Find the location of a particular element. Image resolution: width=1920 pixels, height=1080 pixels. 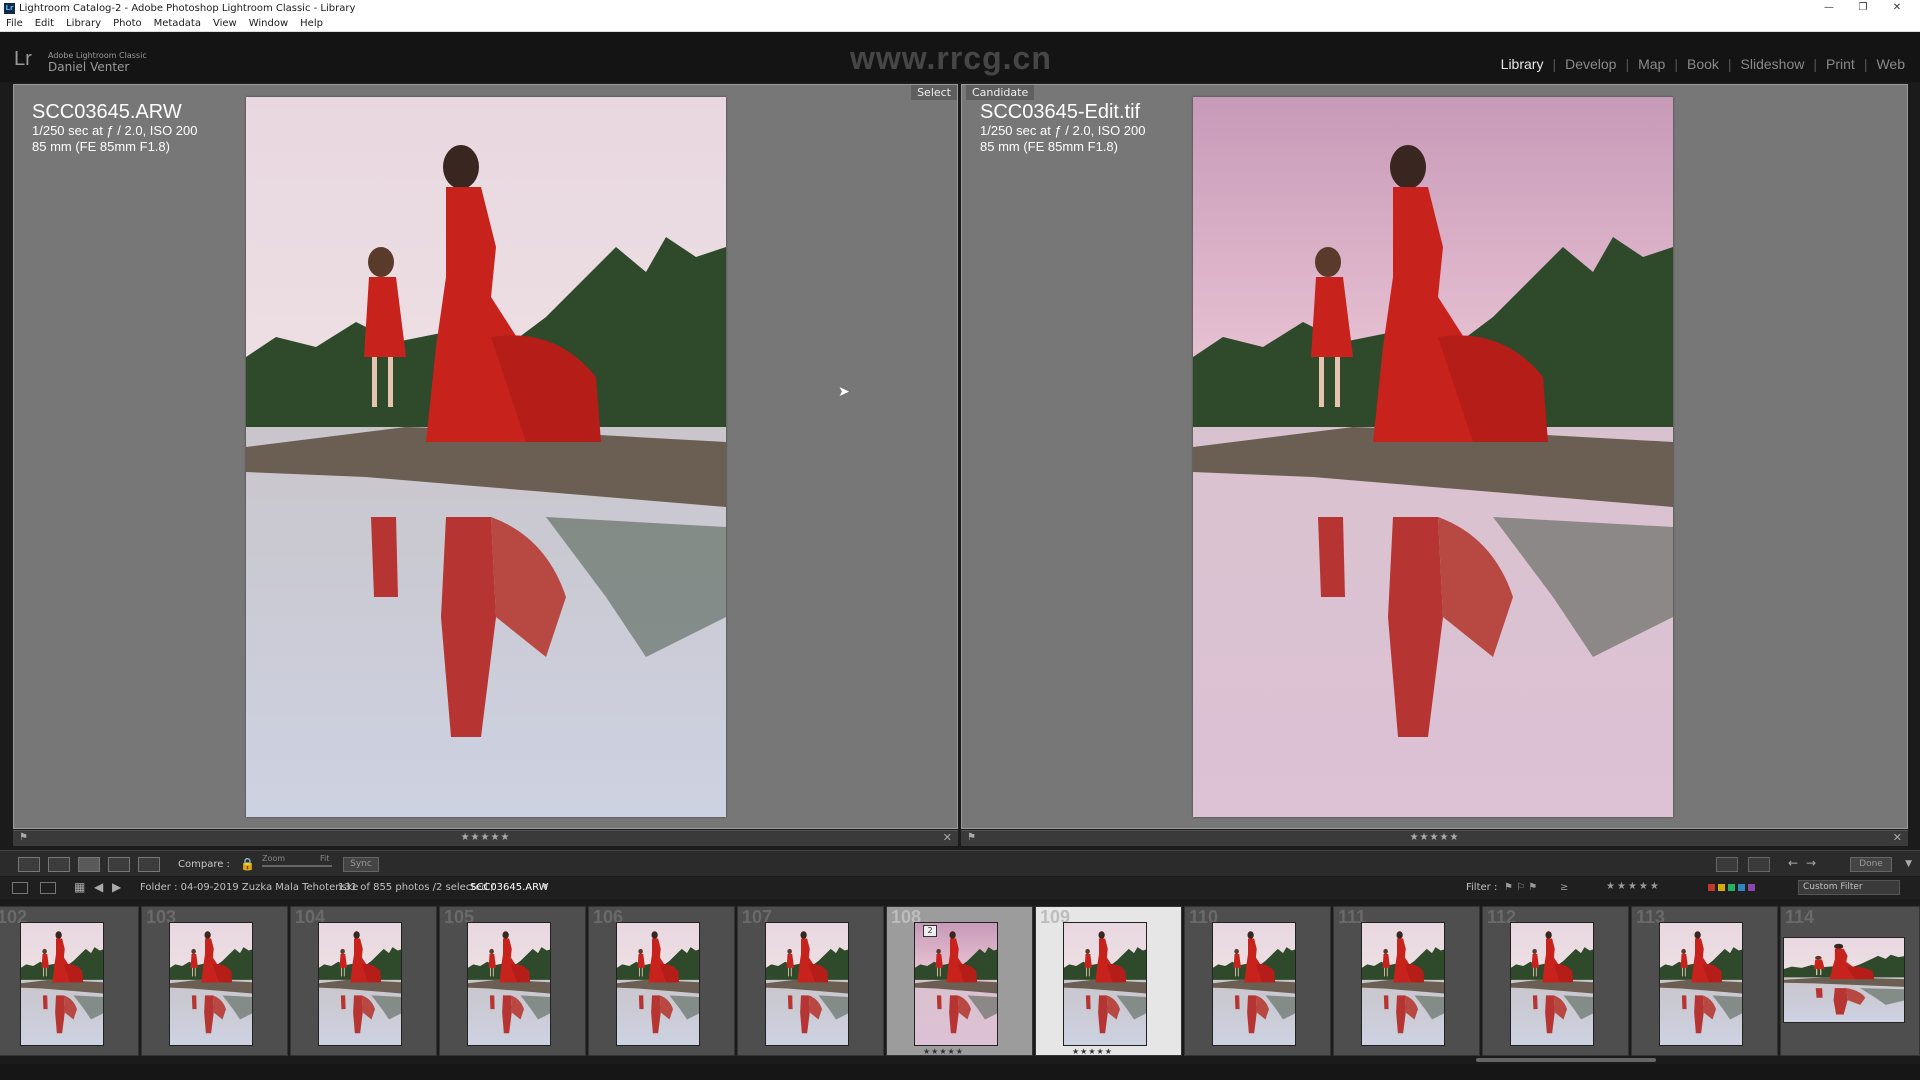

menu-view: View is located at coordinates (225, 23).